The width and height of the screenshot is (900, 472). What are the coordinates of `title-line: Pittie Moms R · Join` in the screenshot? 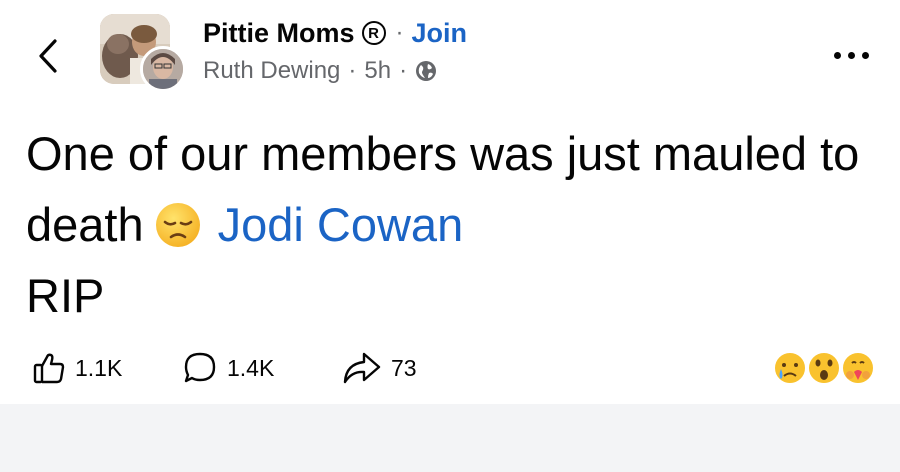 It's located at (335, 33).